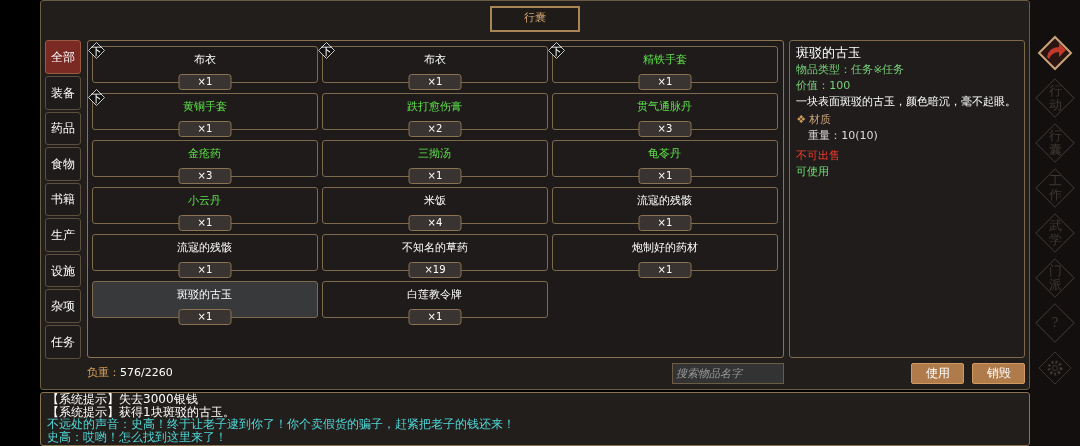 This screenshot has width=1080, height=446. I want to click on item-count: ×2, so click(435, 129).